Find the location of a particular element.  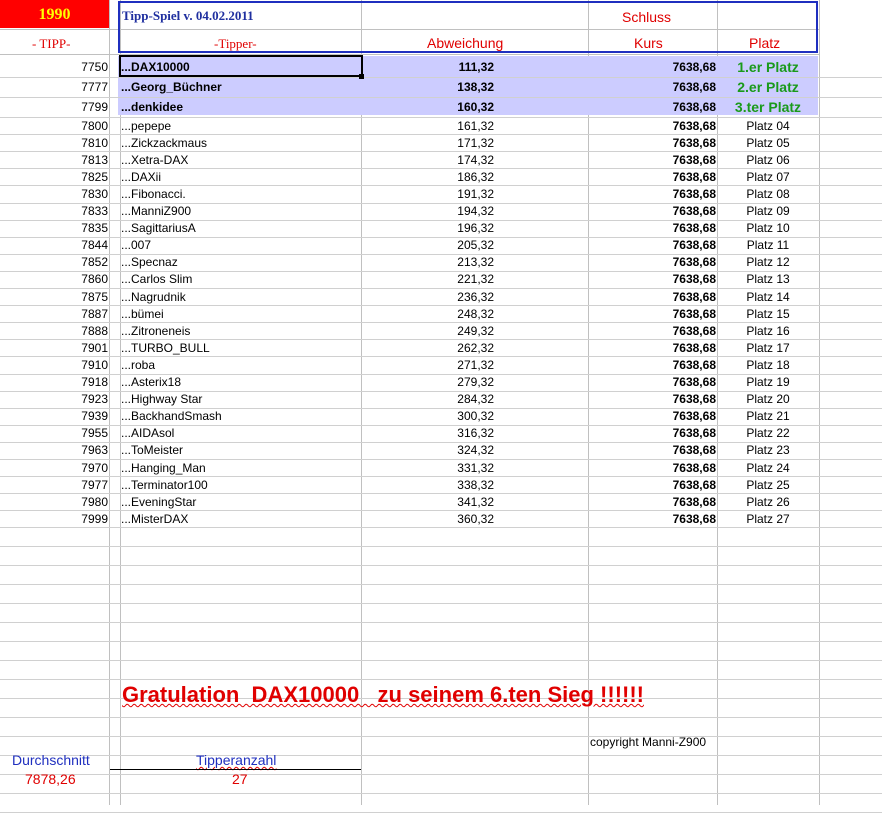

platz-cell: Platz 13 is located at coordinates (768, 279).